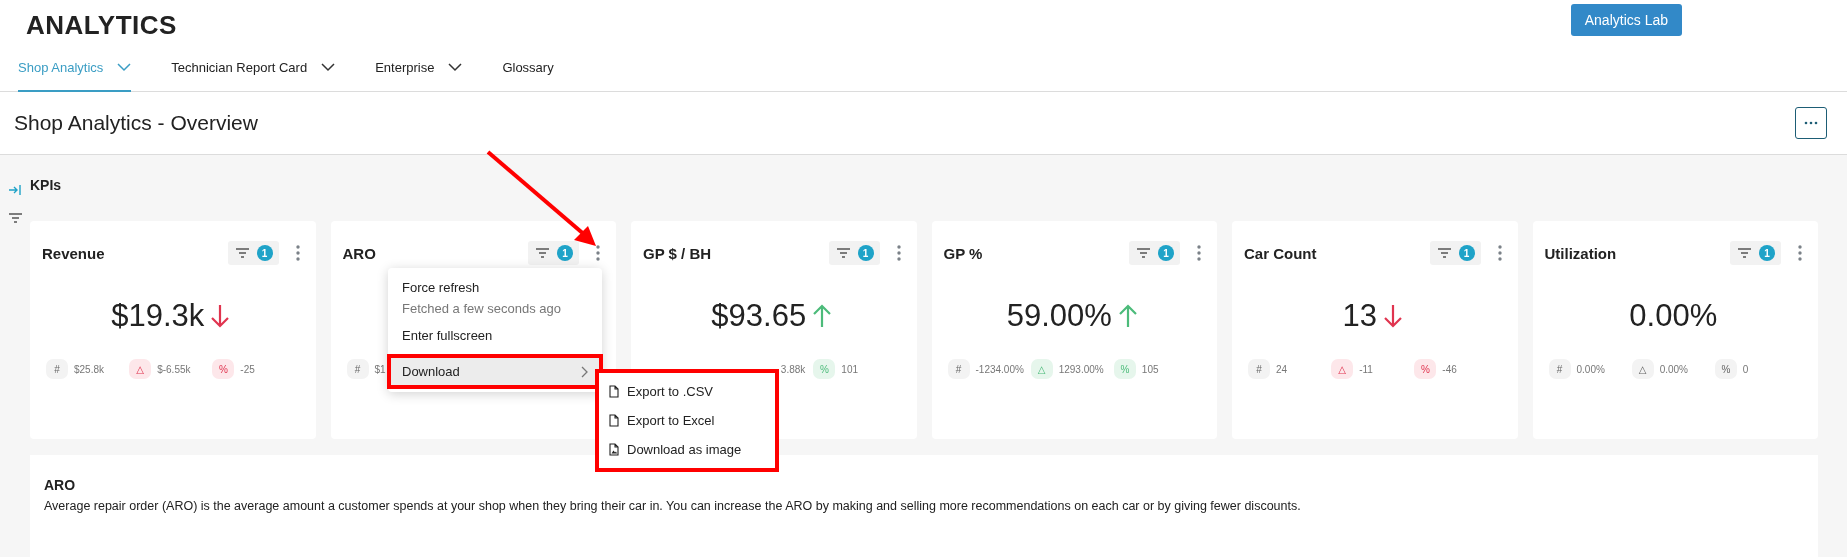 The height and width of the screenshot is (557, 1847). I want to click on kpi-value: 13, so click(1359, 316).